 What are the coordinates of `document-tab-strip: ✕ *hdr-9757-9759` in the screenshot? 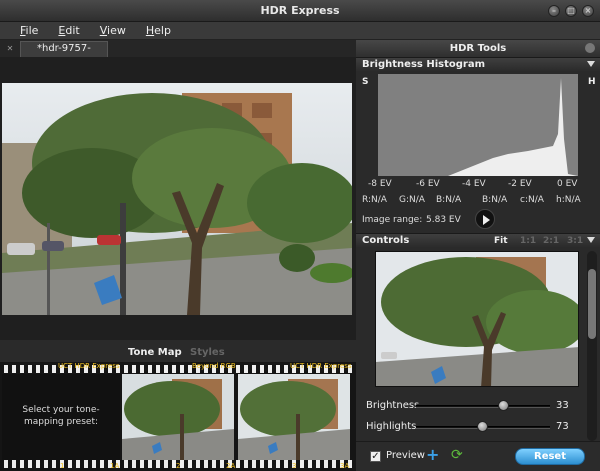 It's located at (178, 54).